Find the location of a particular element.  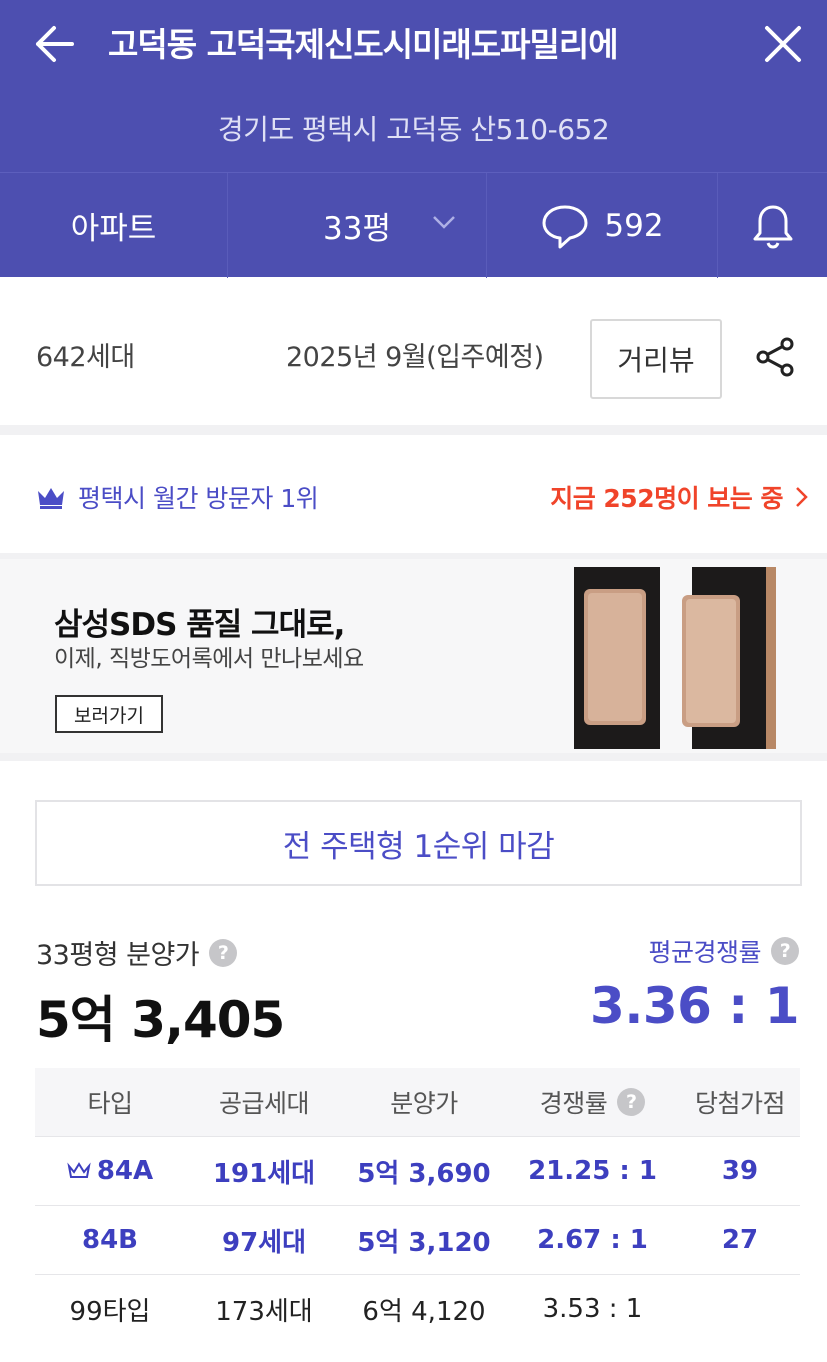

live-viewers-link: 지금 252명이 보는 중 is located at coordinates (679, 497).